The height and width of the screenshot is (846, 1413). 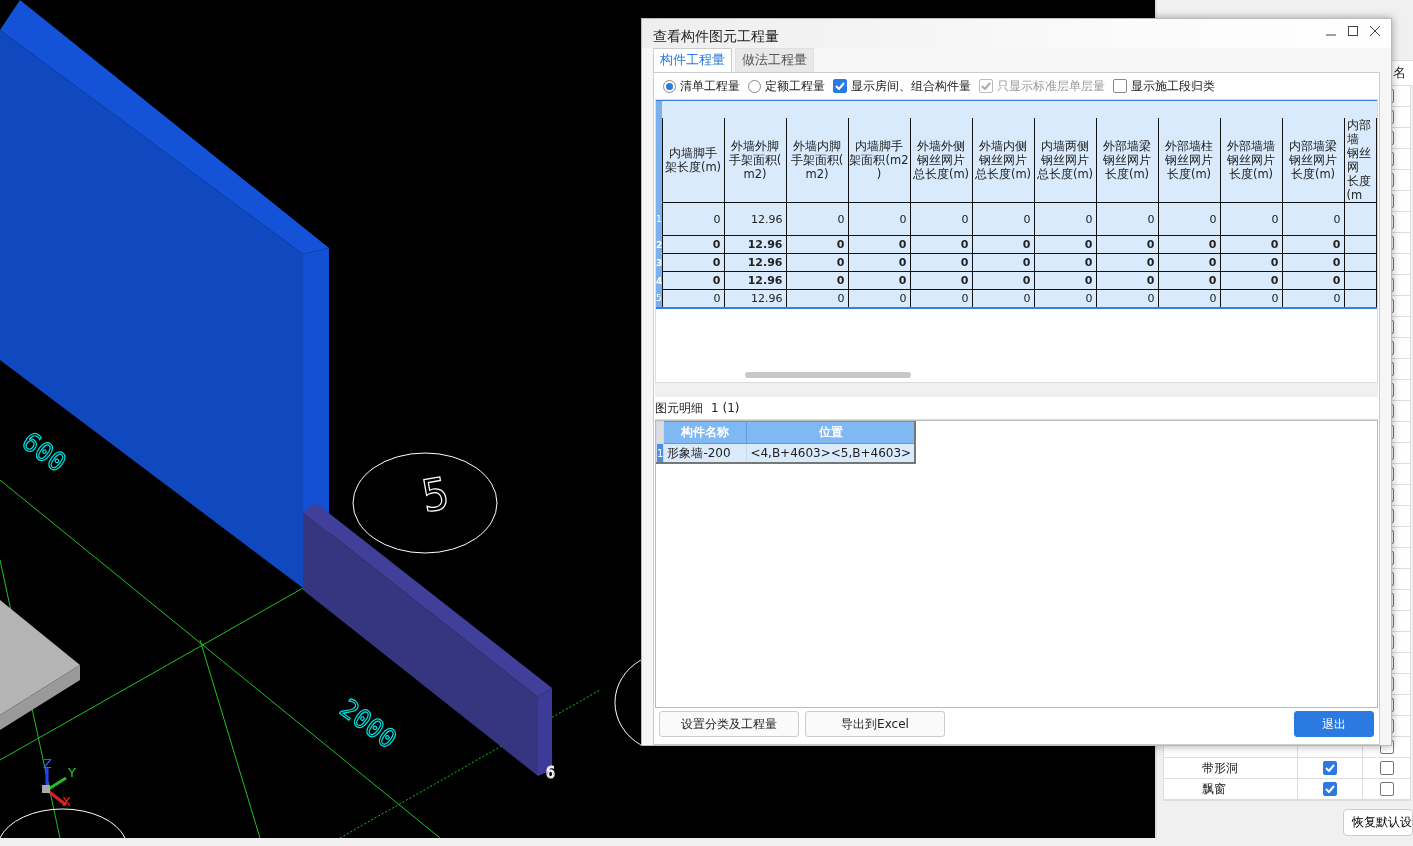 What do you see at coordinates (44, 452) in the screenshot?
I see `dimension-label: 600` at bounding box center [44, 452].